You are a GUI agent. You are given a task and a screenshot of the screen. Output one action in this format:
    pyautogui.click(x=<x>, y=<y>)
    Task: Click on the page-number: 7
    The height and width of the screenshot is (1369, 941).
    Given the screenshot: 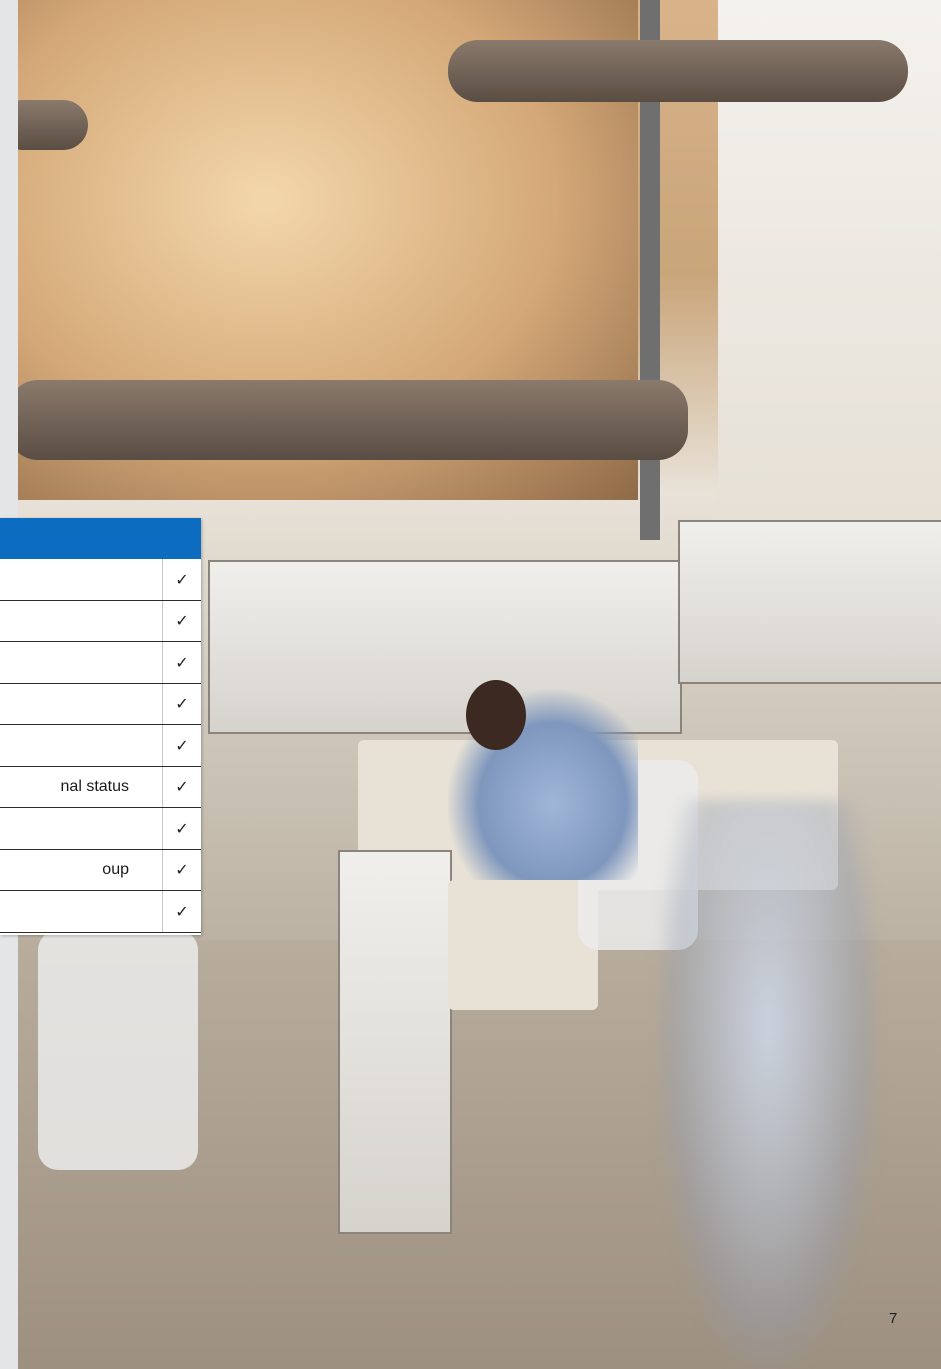 What is the action you would take?
    pyautogui.click(x=893, y=1318)
    